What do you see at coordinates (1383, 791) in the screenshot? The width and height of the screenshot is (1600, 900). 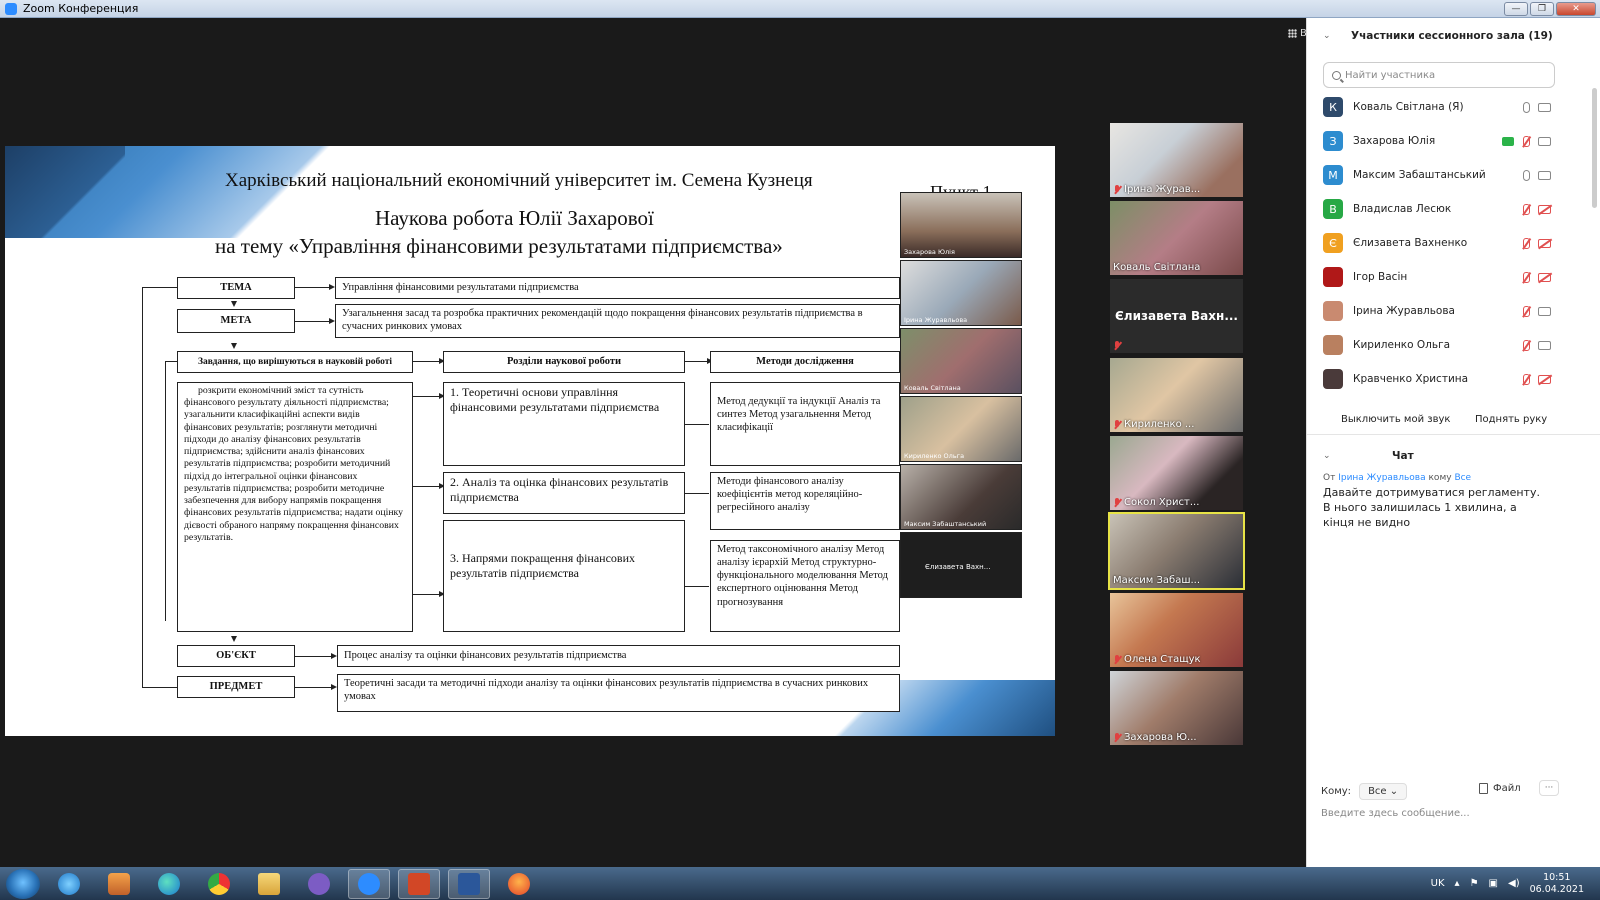 I see `recipient-select: Все ⌄` at bounding box center [1383, 791].